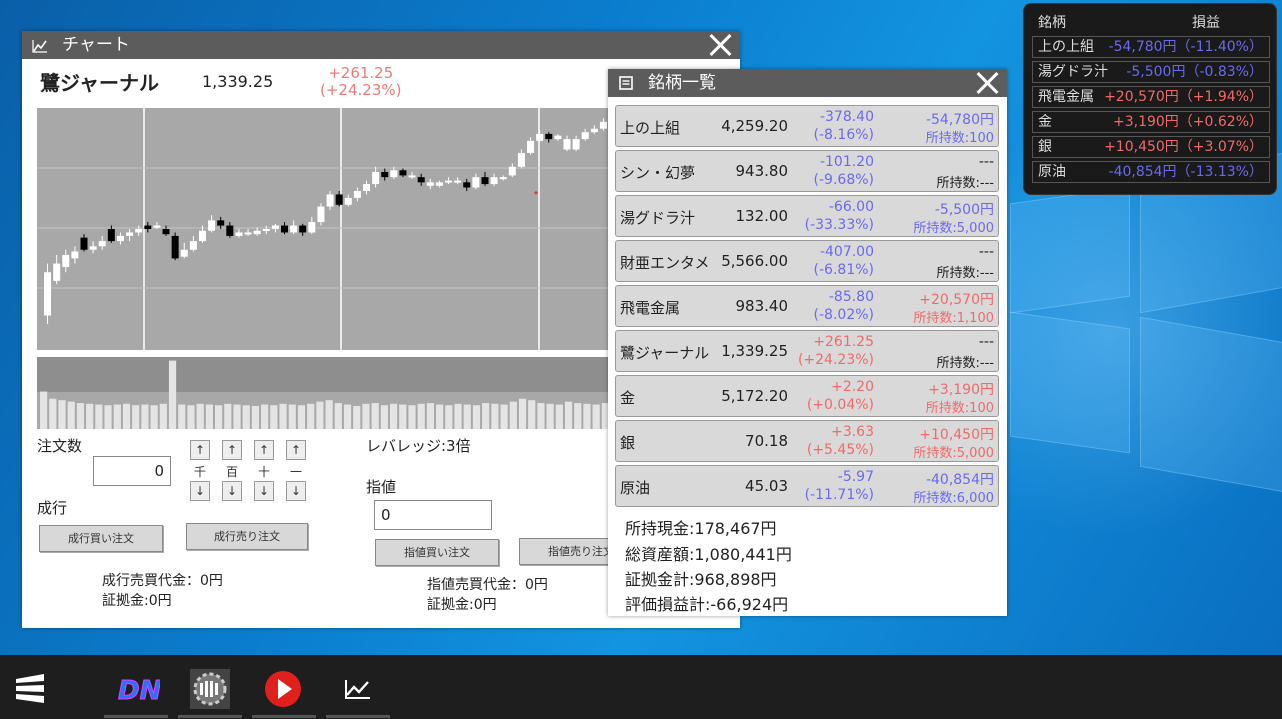  What do you see at coordinates (358, 689) in the screenshot?
I see `chart-app-icon` at bounding box center [358, 689].